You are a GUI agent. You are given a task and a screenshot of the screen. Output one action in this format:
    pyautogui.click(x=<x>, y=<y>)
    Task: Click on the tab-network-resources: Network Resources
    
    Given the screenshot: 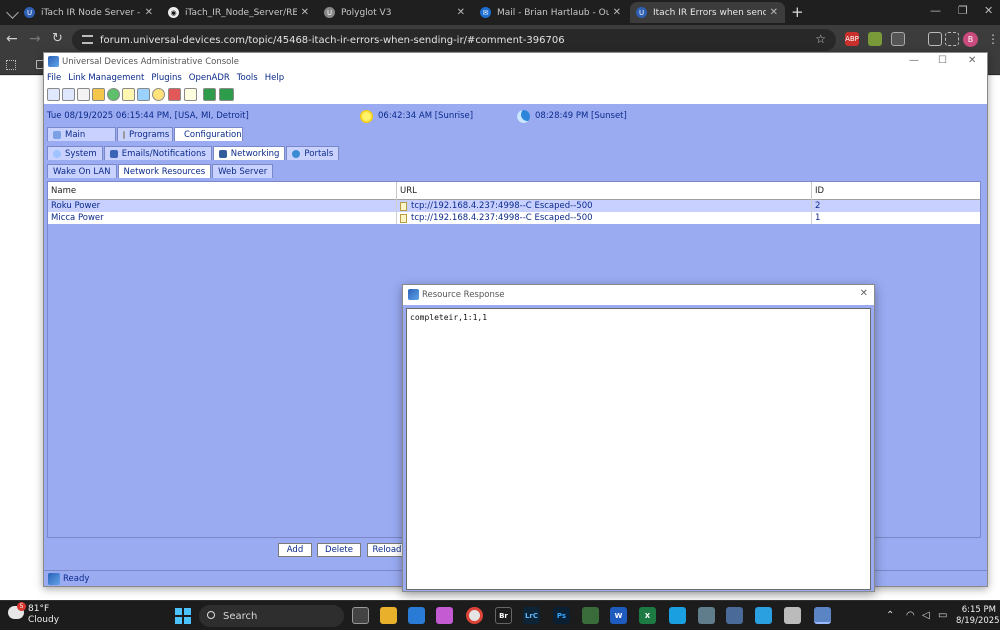 What is the action you would take?
    pyautogui.click(x=164, y=171)
    